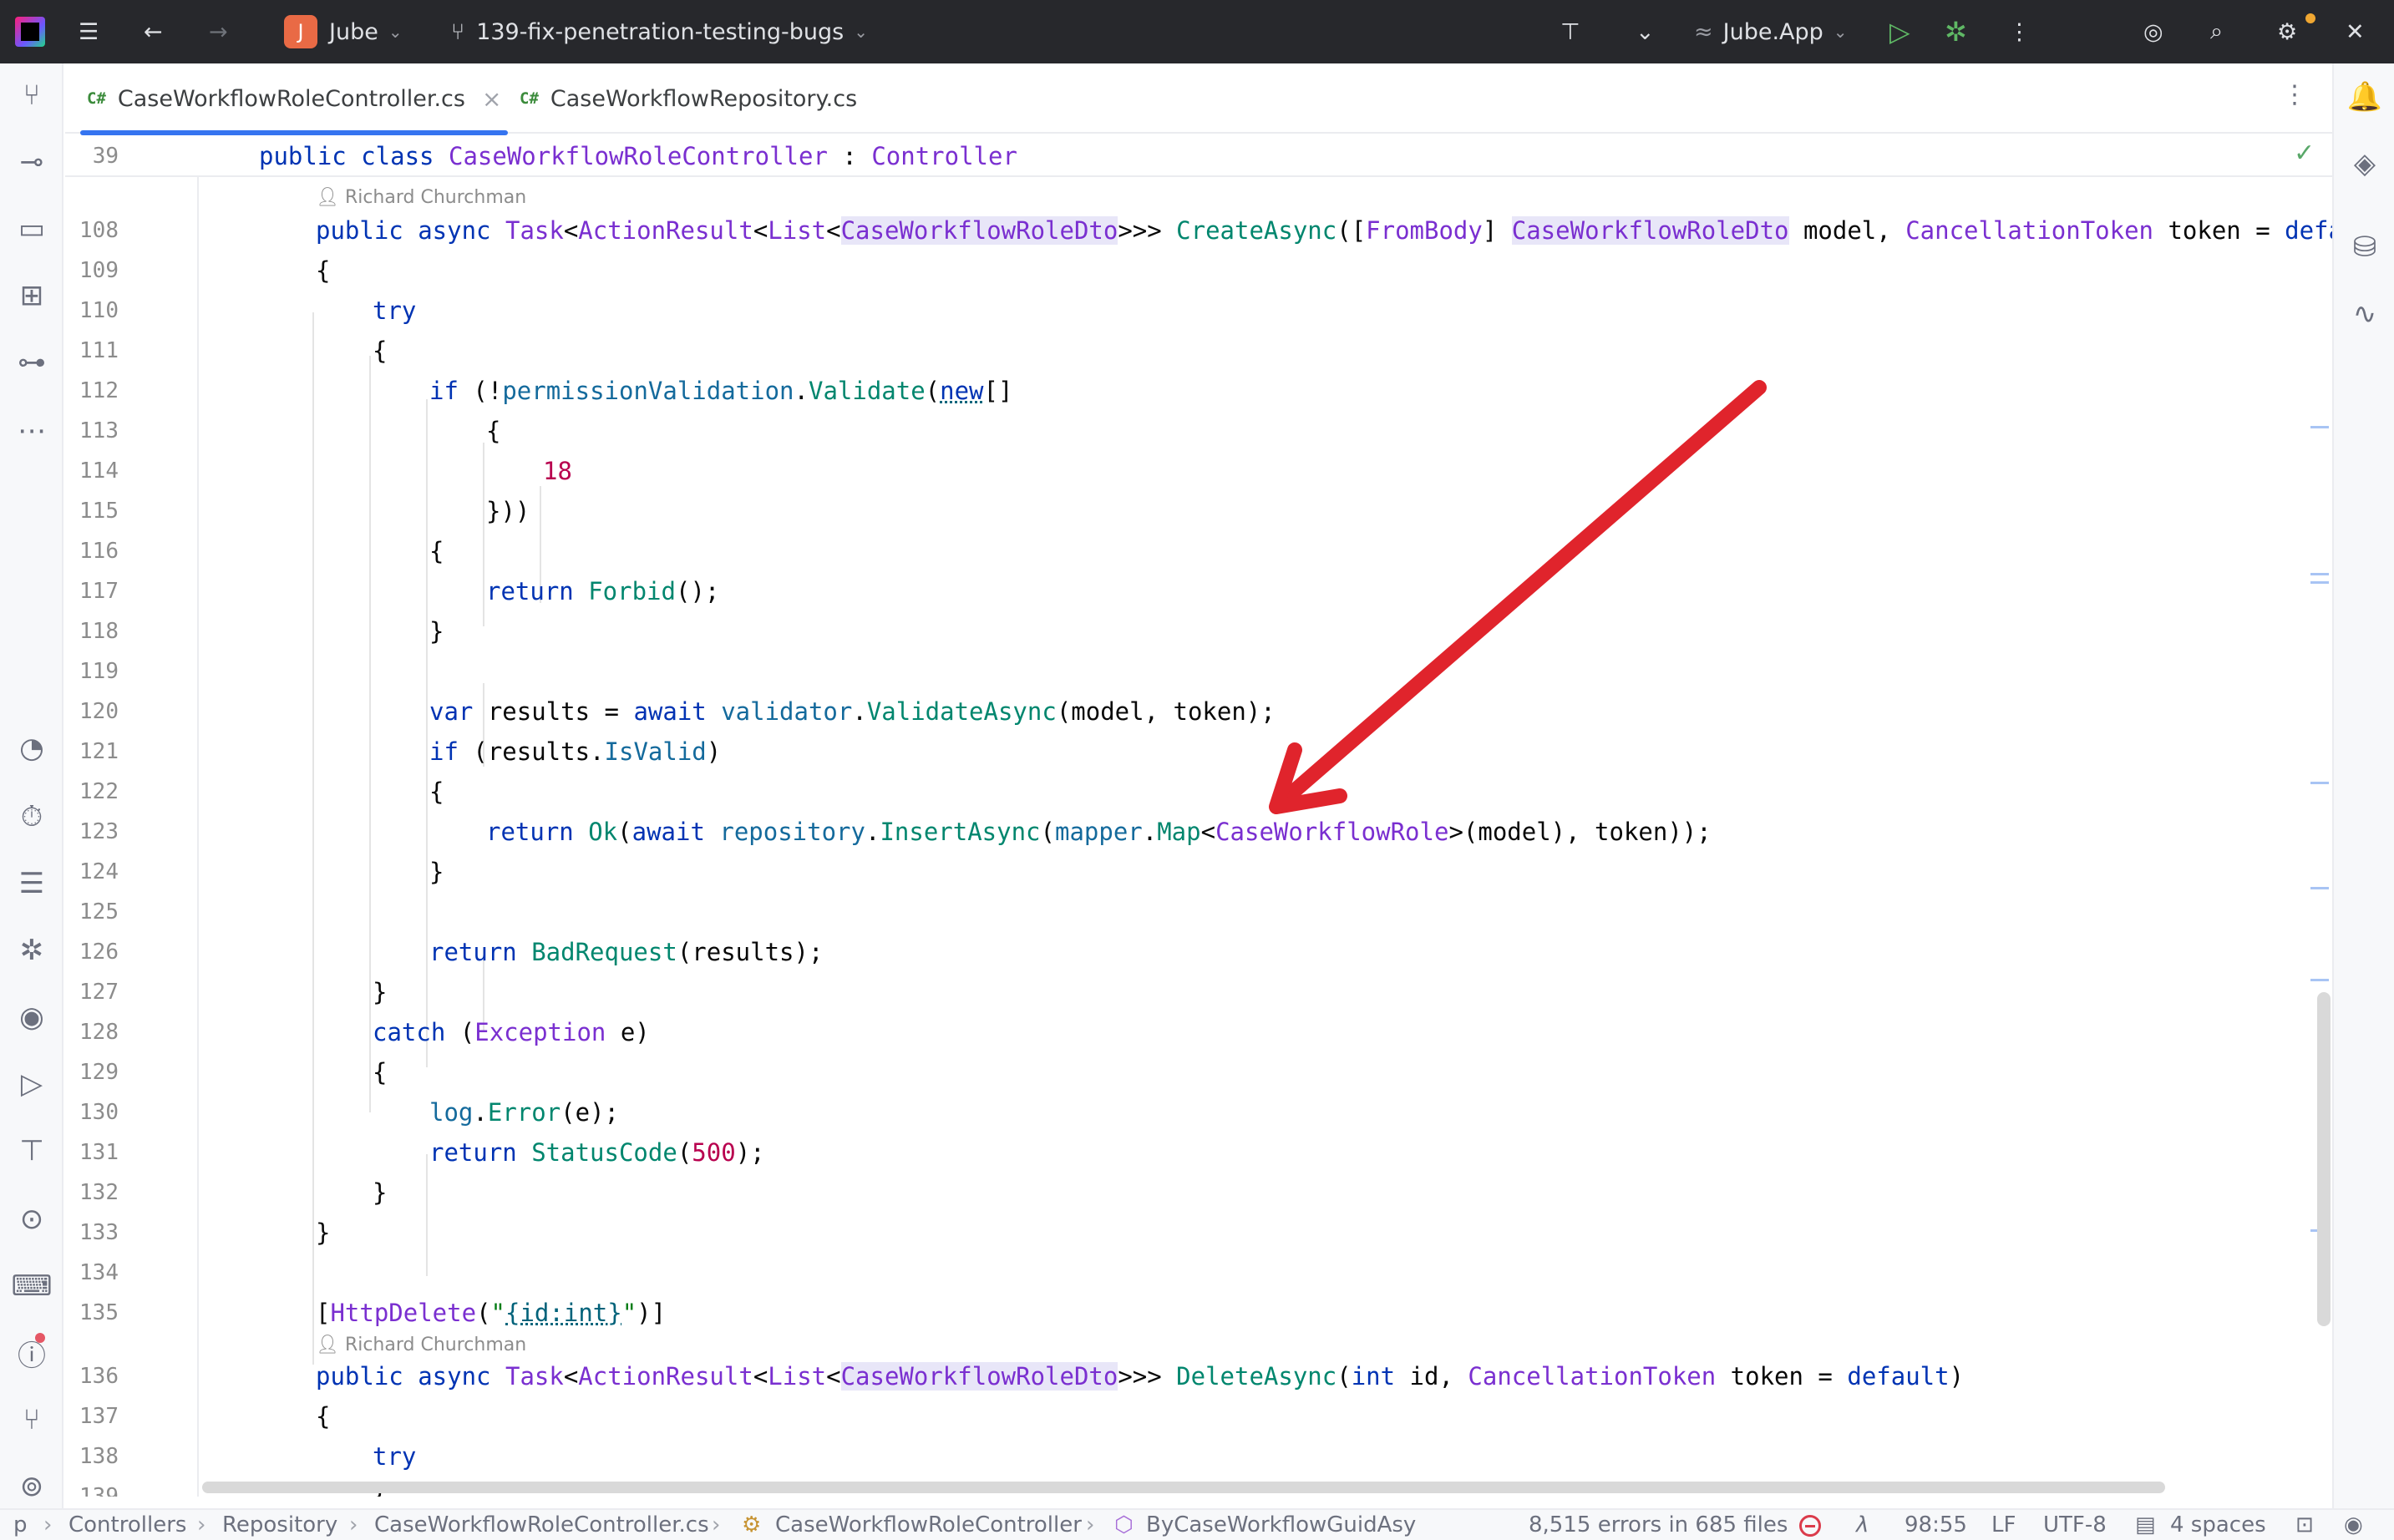  I want to click on line-number: 125, so click(99, 912).